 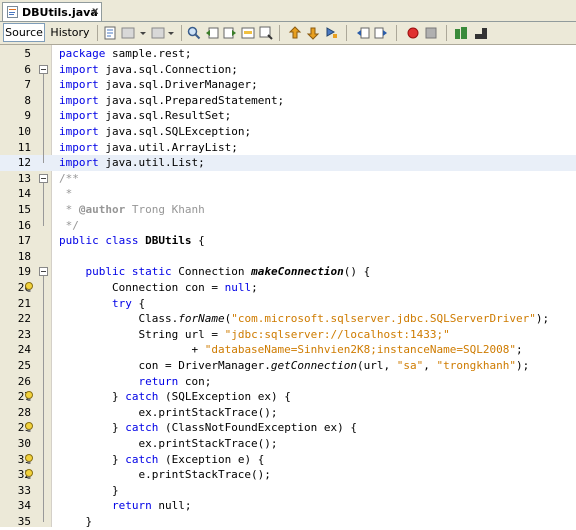 What do you see at coordinates (95, 11) in the screenshot?
I see `close-icon: x` at bounding box center [95, 11].